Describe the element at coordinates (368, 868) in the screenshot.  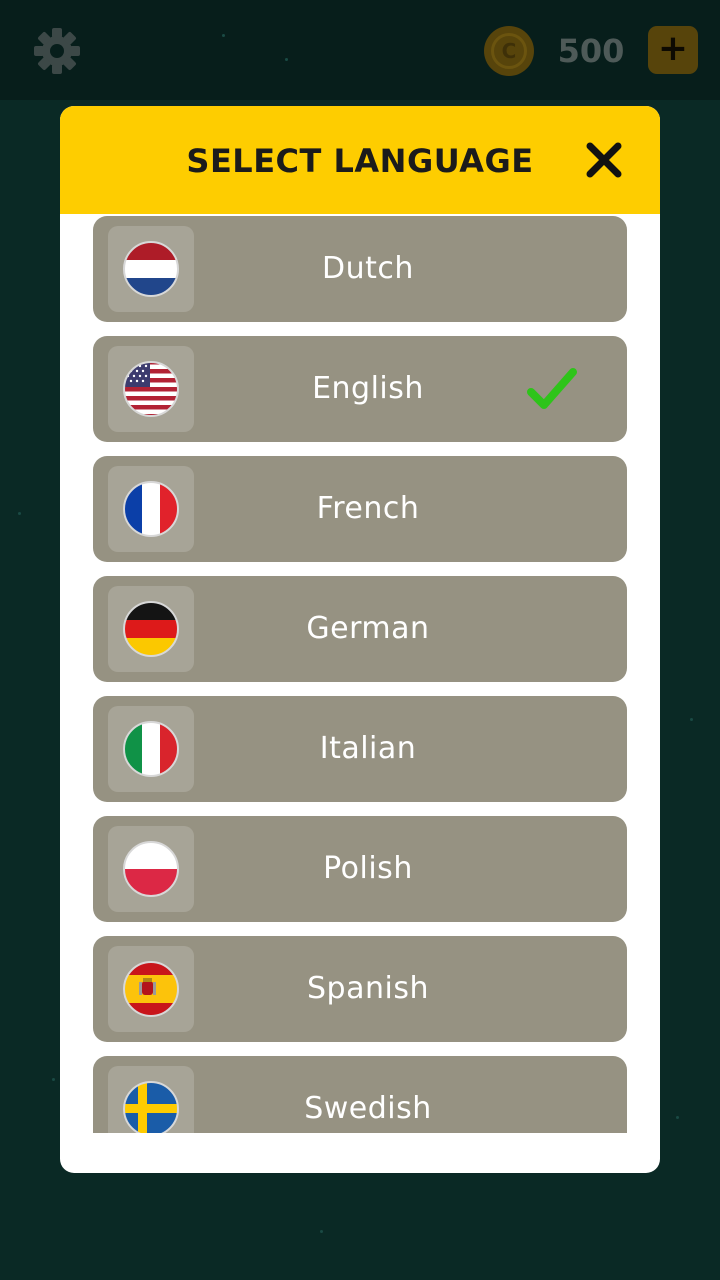
I see `language-label: Polish` at that location.